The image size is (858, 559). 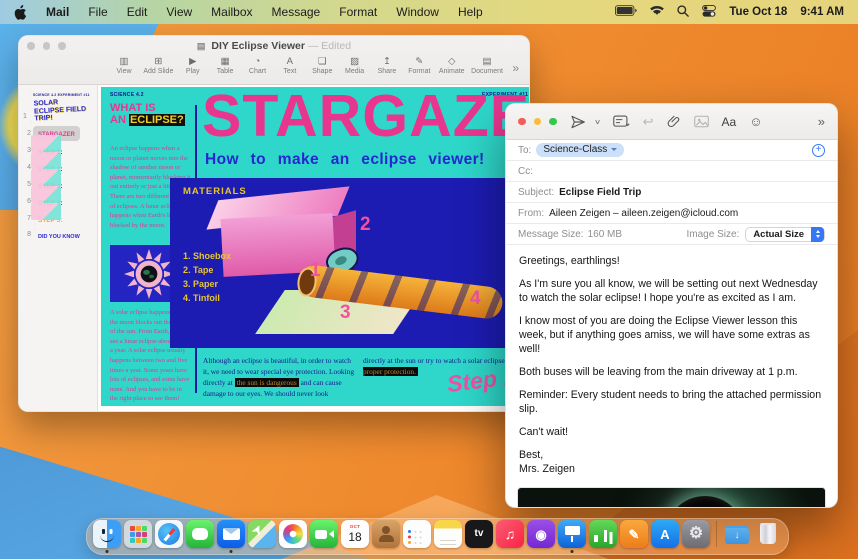 What do you see at coordinates (648, 122) in the screenshot?
I see `reply-icon: ↩` at bounding box center [648, 122].